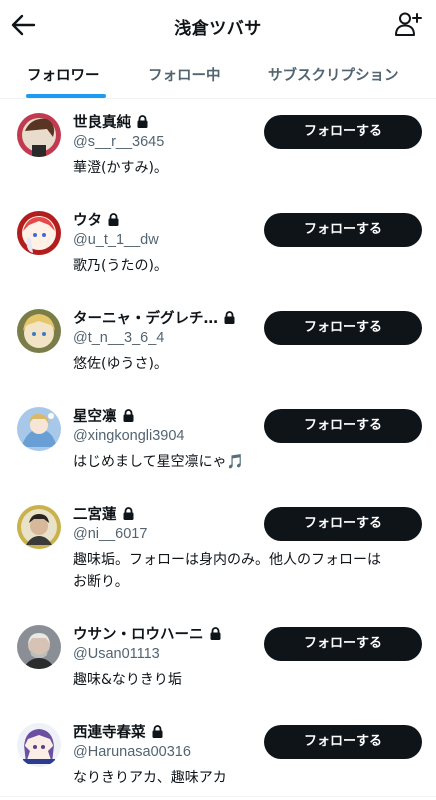  What do you see at coordinates (127, 680) in the screenshot?
I see `user-bio: 趣味&なりきり垢` at bounding box center [127, 680].